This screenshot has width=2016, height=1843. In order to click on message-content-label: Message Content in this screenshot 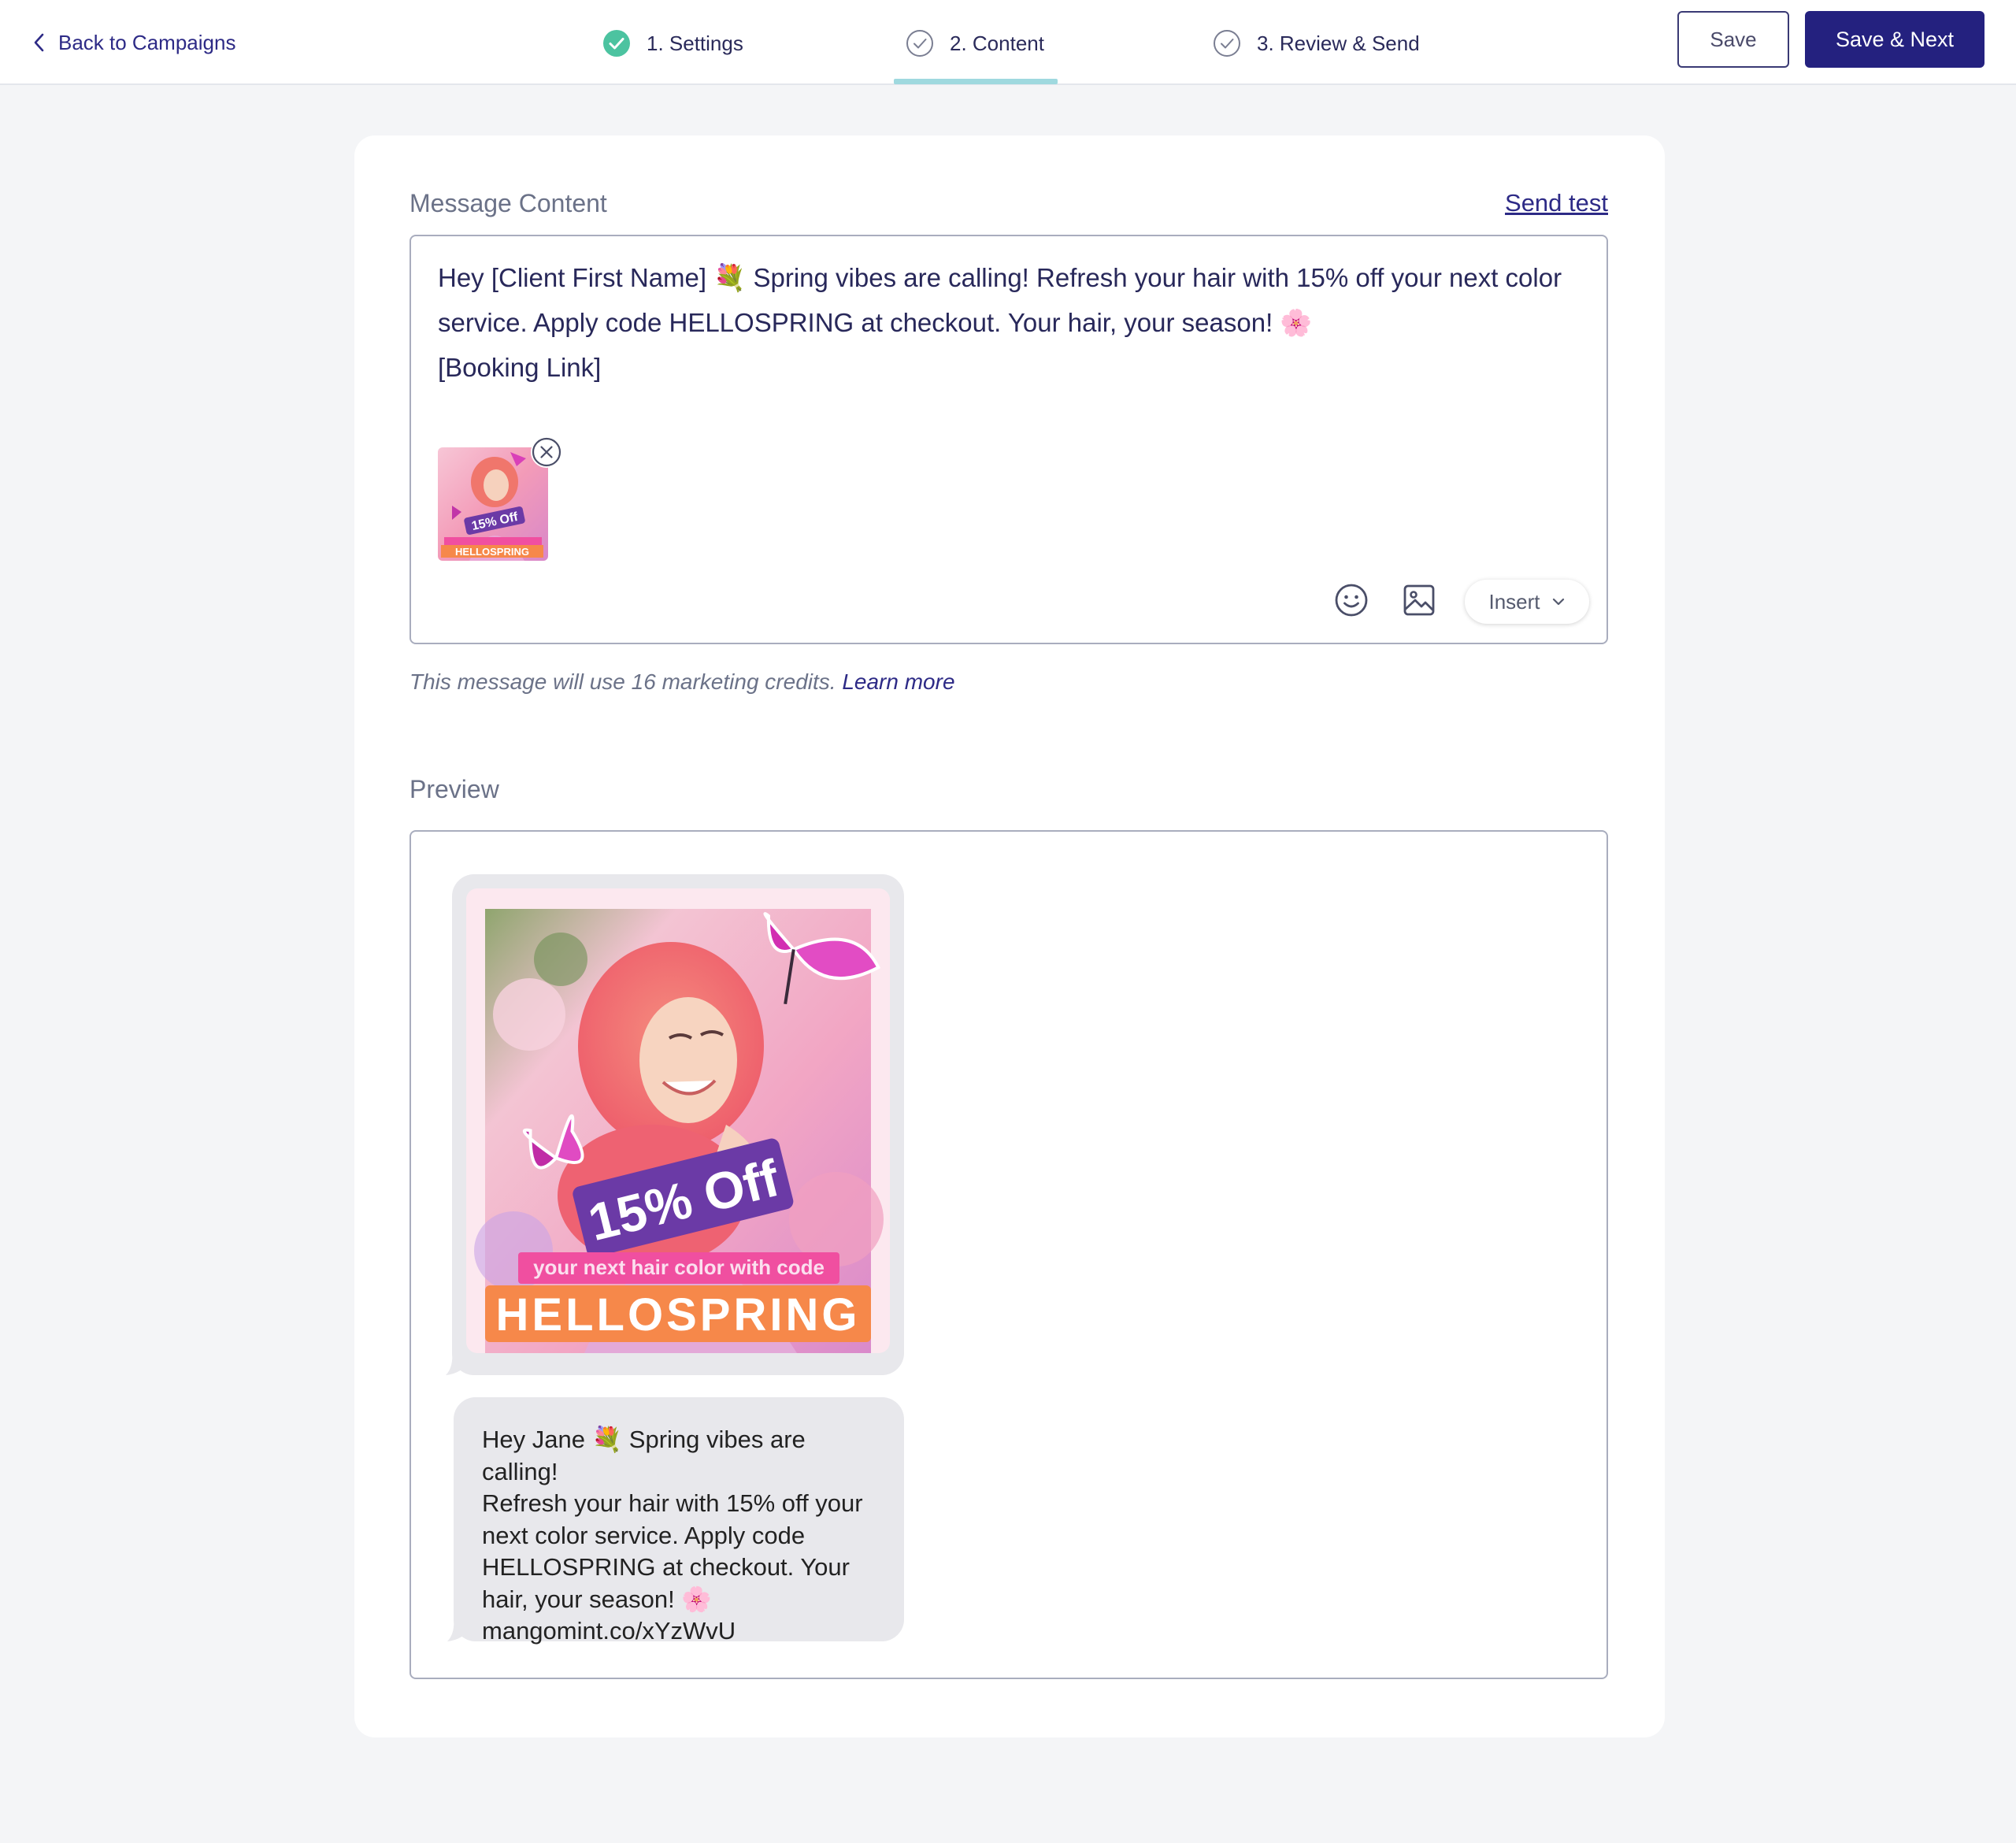, I will do `click(508, 203)`.